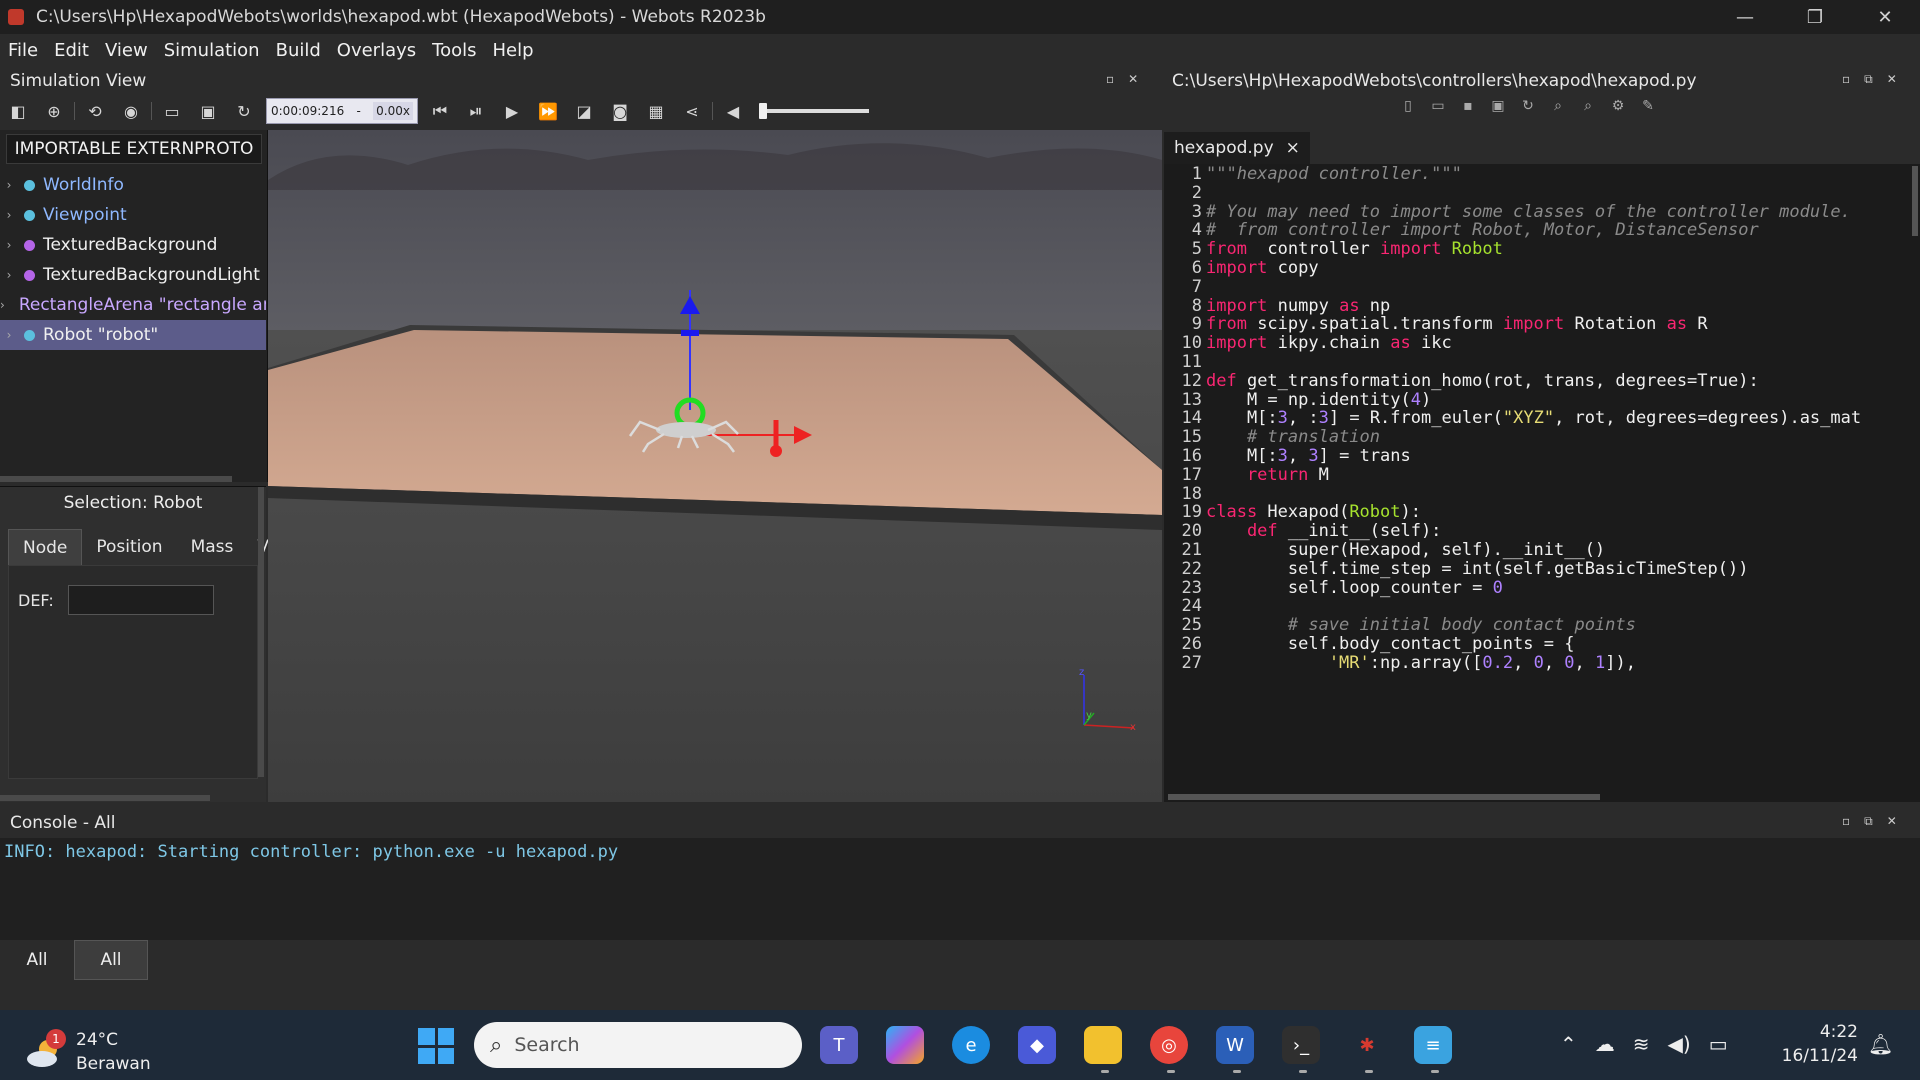  I want to click on rotation-handle-red-icon, so click(776, 451).